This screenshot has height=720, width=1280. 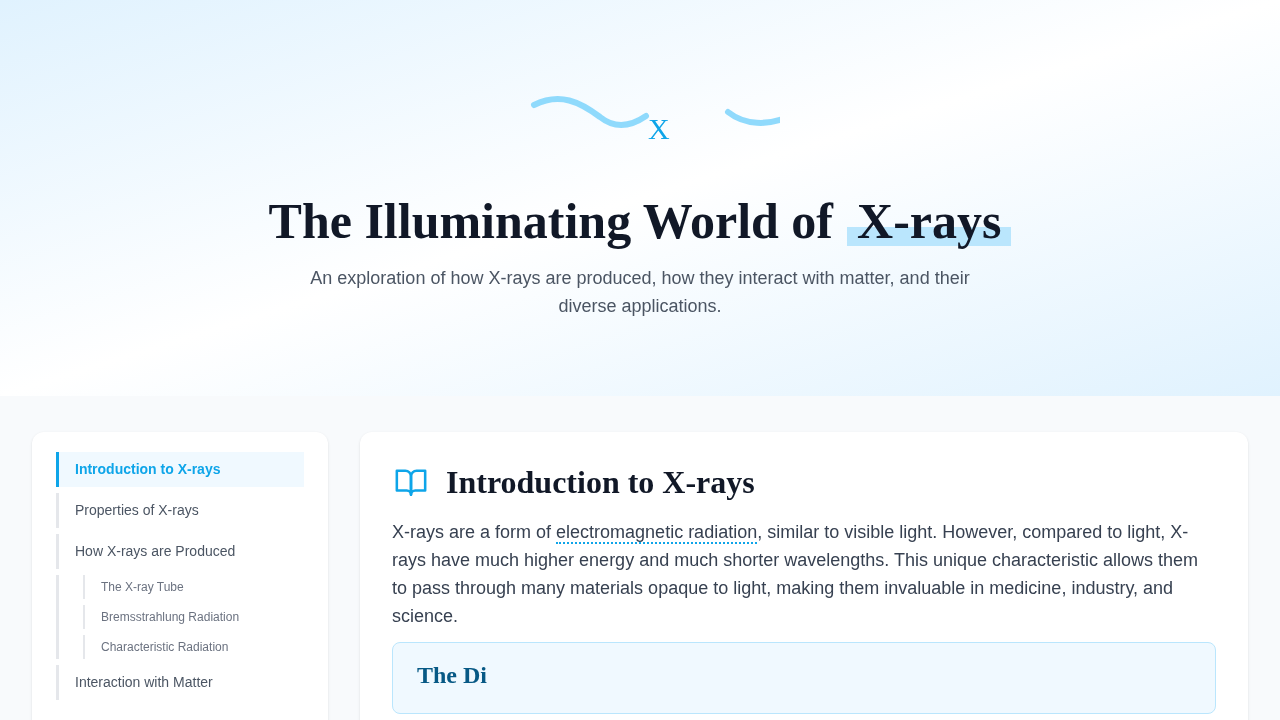 What do you see at coordinates (180, 551) in the screenshot?
I see `nav-link: How X-rays are Produced` at bounding box center [180, 551].